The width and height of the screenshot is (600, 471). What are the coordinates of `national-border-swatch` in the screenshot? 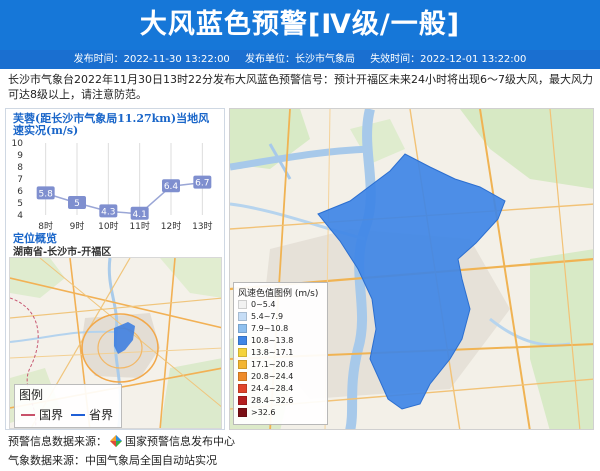 It's located at (28, 414).